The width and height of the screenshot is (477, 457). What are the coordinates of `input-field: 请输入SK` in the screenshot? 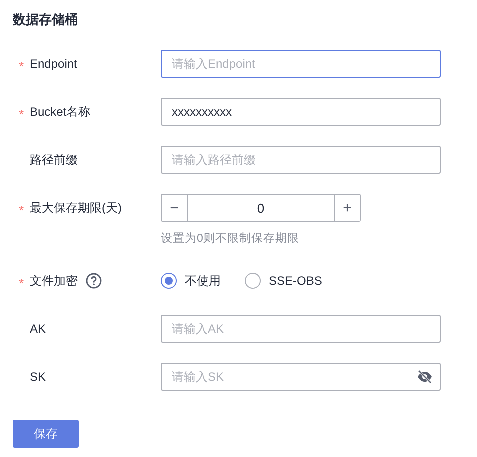 It's located at (301, 377).